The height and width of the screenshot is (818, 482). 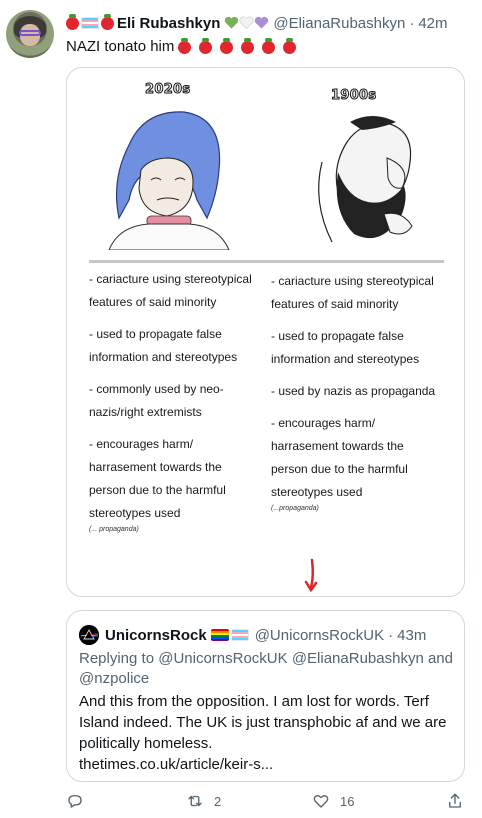 I want to click on reply-icon, so click(x=75, y=801).